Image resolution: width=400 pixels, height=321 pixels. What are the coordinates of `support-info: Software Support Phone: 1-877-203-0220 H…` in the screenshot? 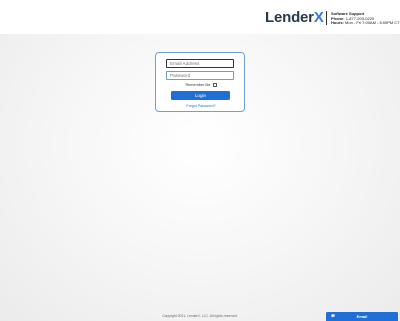 It's located at (365, 18).